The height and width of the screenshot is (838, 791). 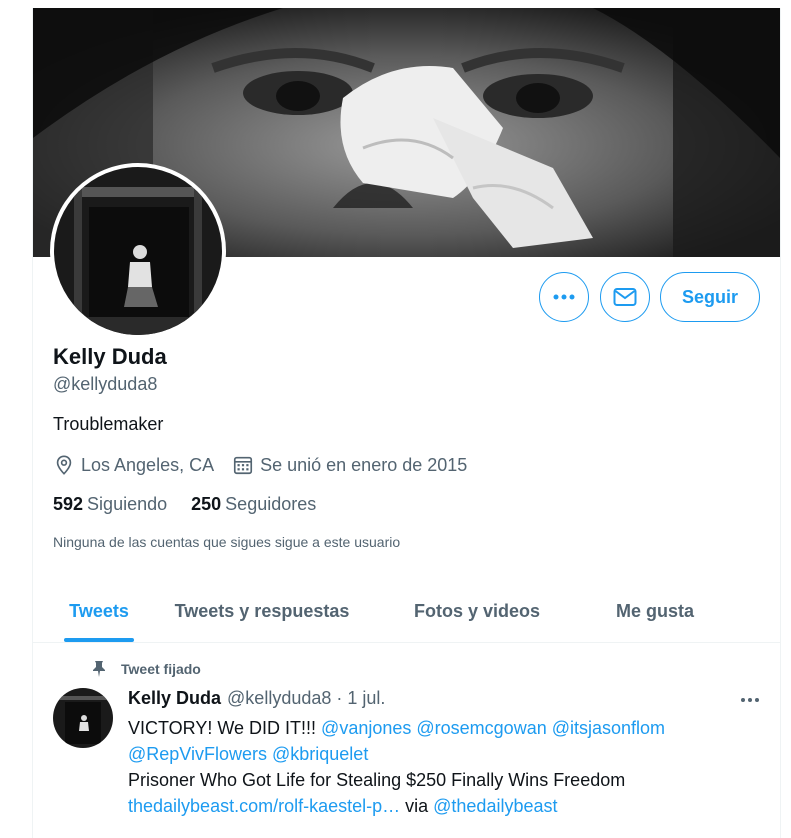 What do you see at coordinates (320, 754) in the screenshot?
I see `mention-link: @kbriquelet` at bounding box center [320, 754].